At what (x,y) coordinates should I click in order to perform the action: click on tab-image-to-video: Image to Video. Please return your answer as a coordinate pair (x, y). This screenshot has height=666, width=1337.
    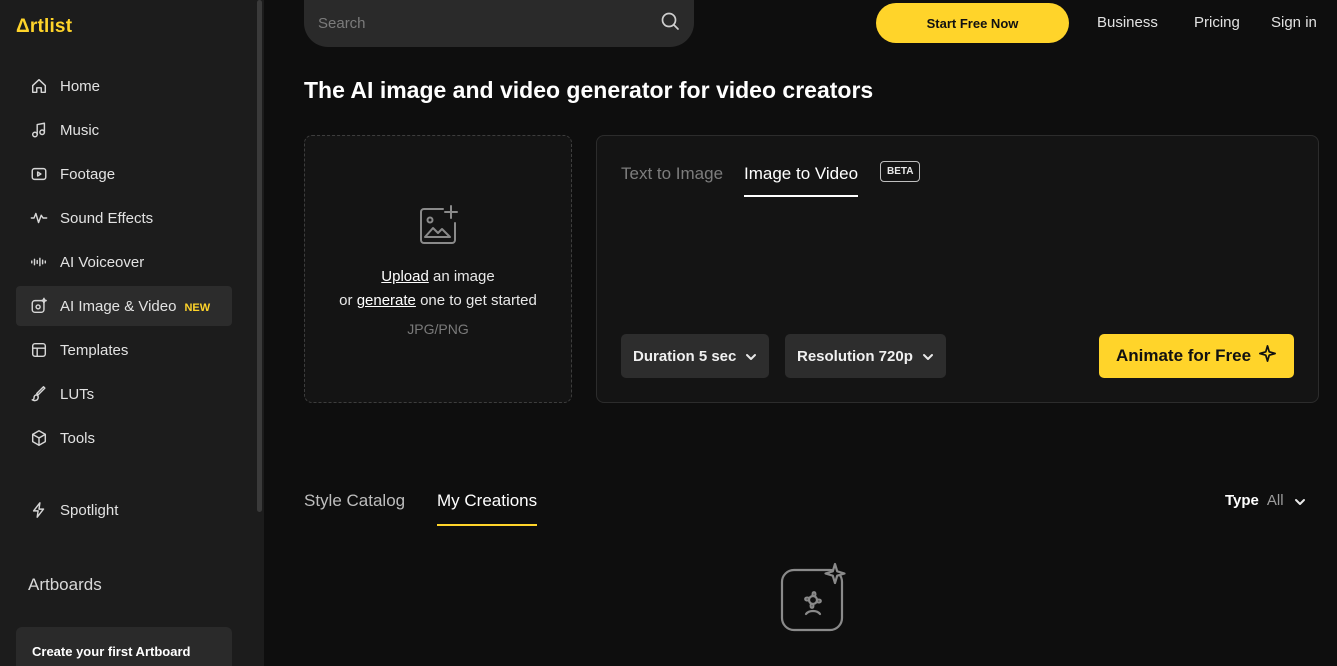
    Looking at the image, I should click on (801, 180).